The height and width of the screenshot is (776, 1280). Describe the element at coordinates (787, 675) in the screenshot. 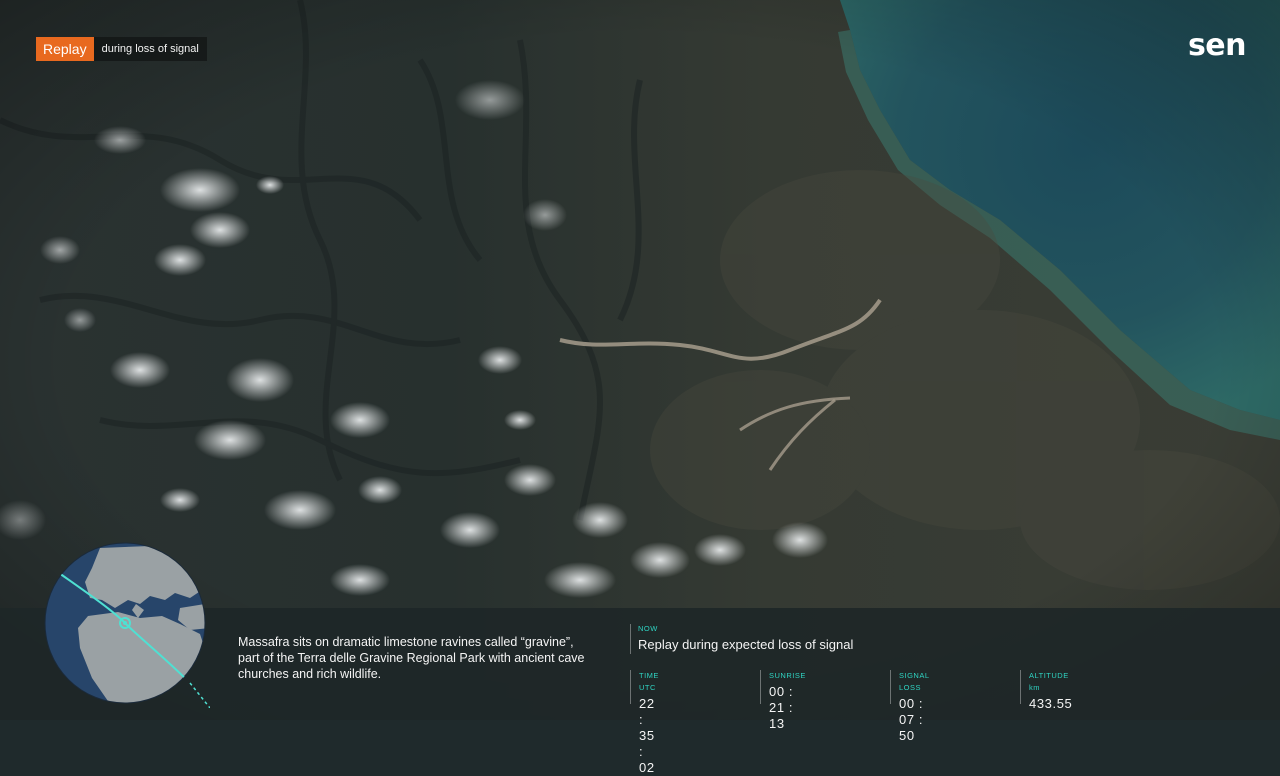

I see `stat-label: SUNRISE` at that location.